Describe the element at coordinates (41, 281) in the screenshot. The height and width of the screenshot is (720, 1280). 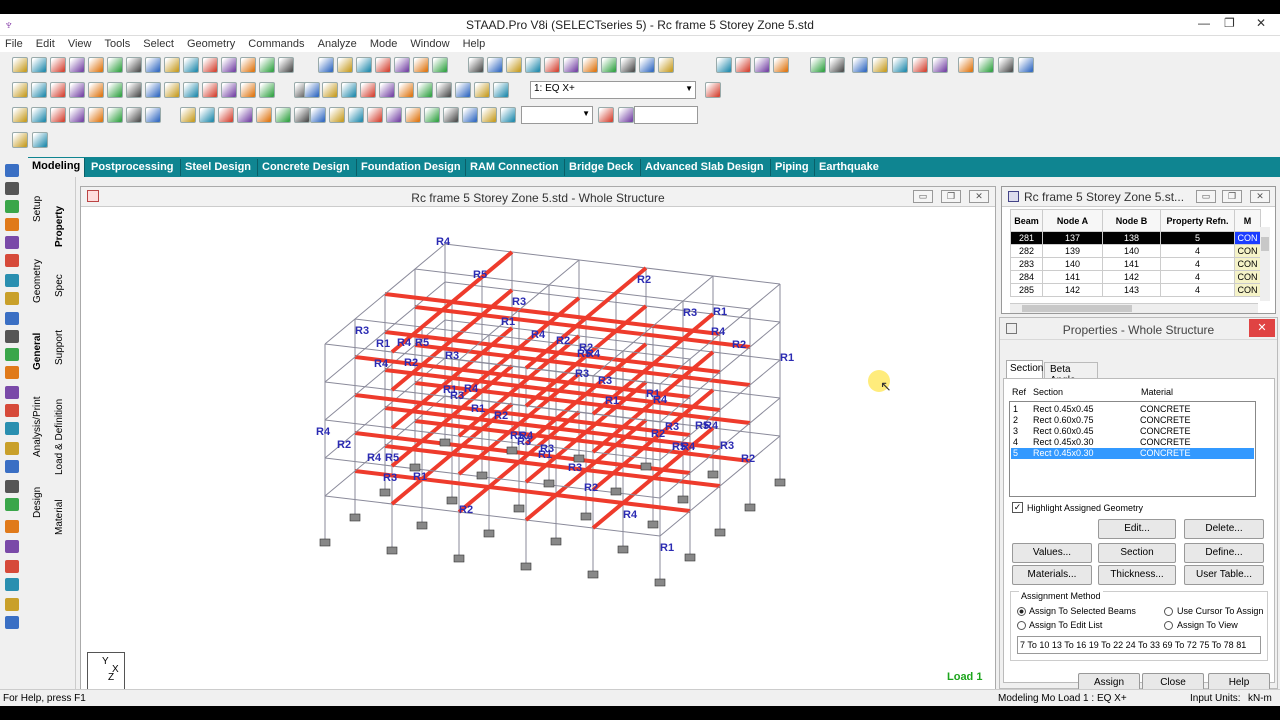
I see `vtab-geometry: Geometry` at that location.